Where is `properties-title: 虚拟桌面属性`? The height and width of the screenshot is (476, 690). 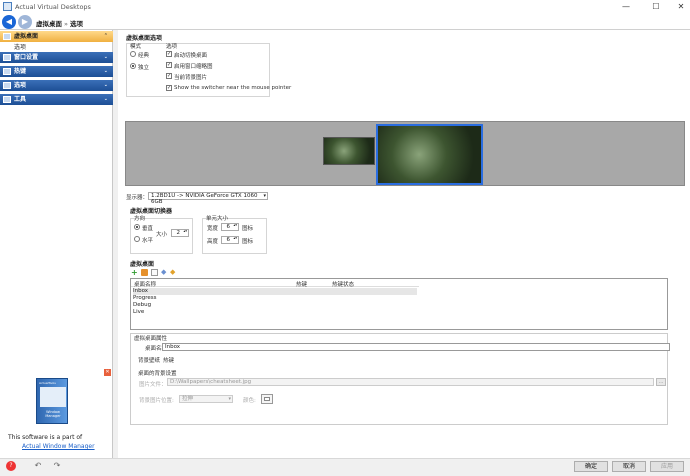 properties-title: 虚拟桌面属性 is located at coordinates (151, 339).